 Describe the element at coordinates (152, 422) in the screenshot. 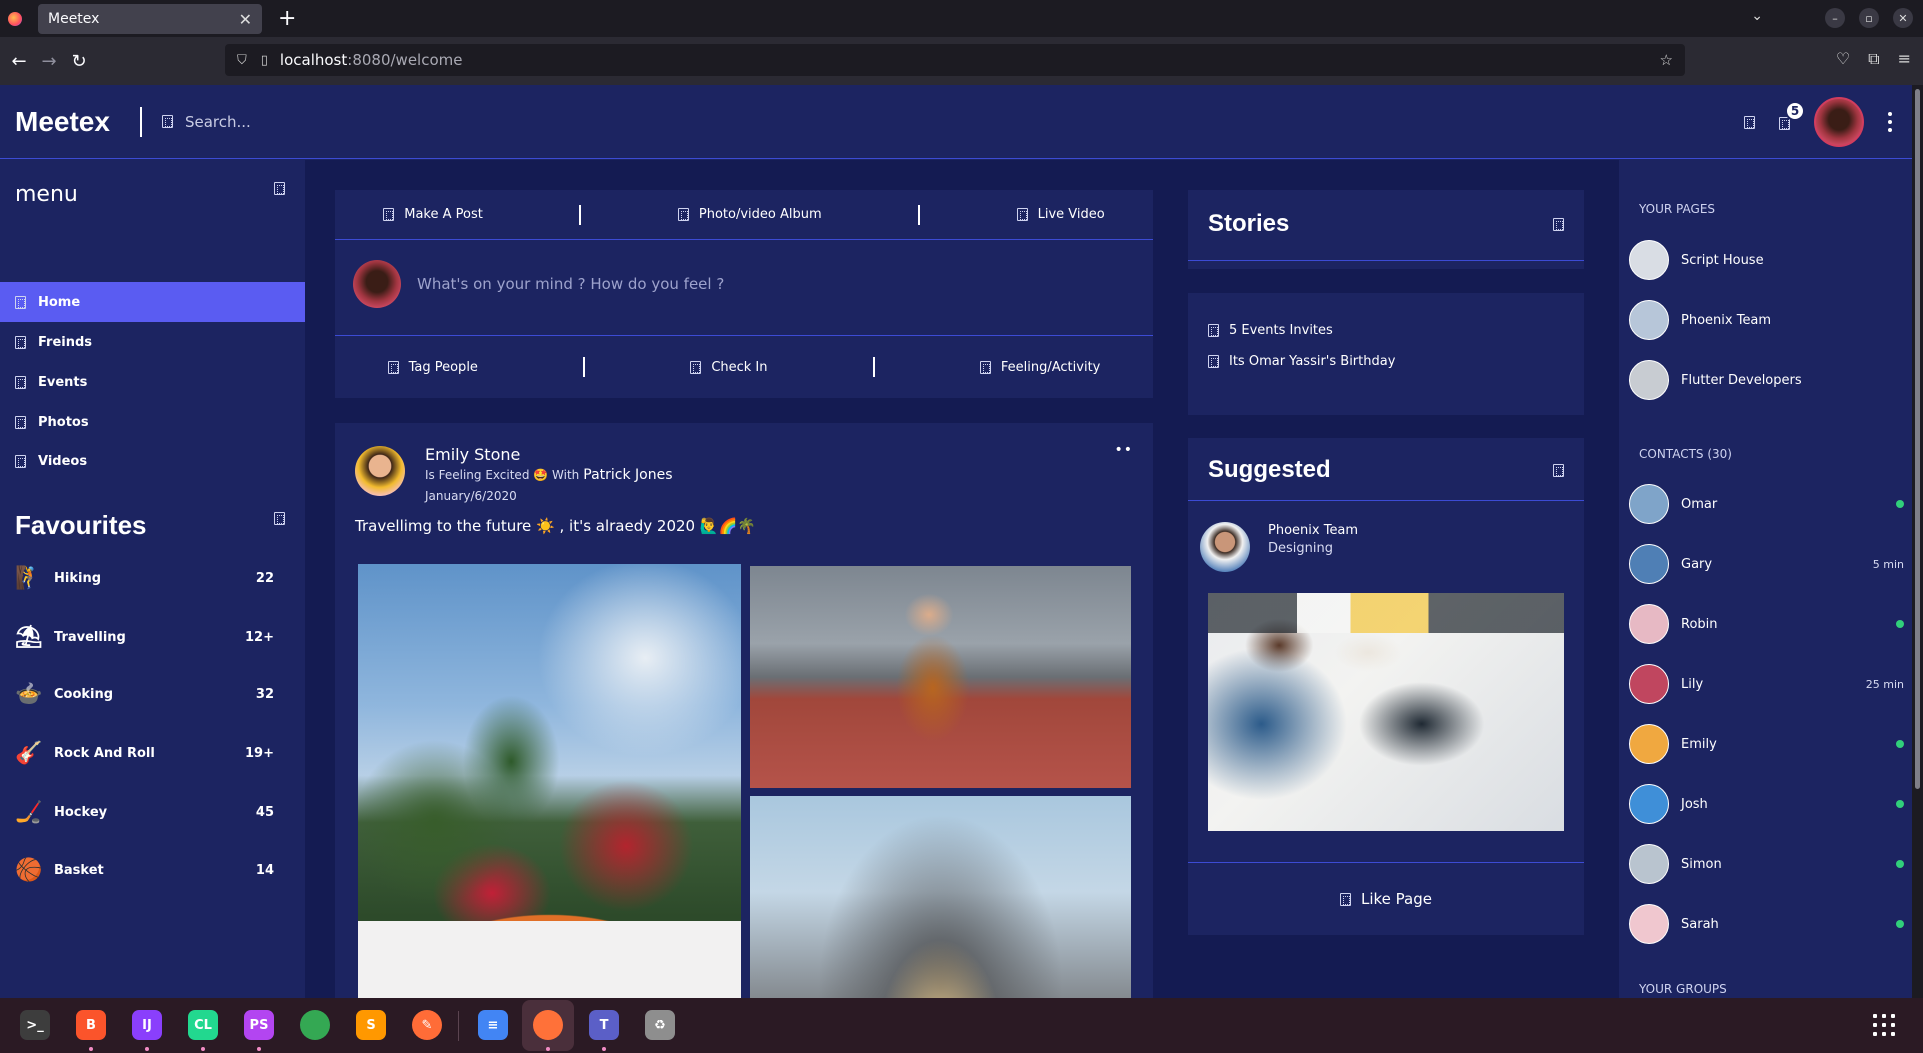

I see `sidebar-item-photos: Photos` at that location.